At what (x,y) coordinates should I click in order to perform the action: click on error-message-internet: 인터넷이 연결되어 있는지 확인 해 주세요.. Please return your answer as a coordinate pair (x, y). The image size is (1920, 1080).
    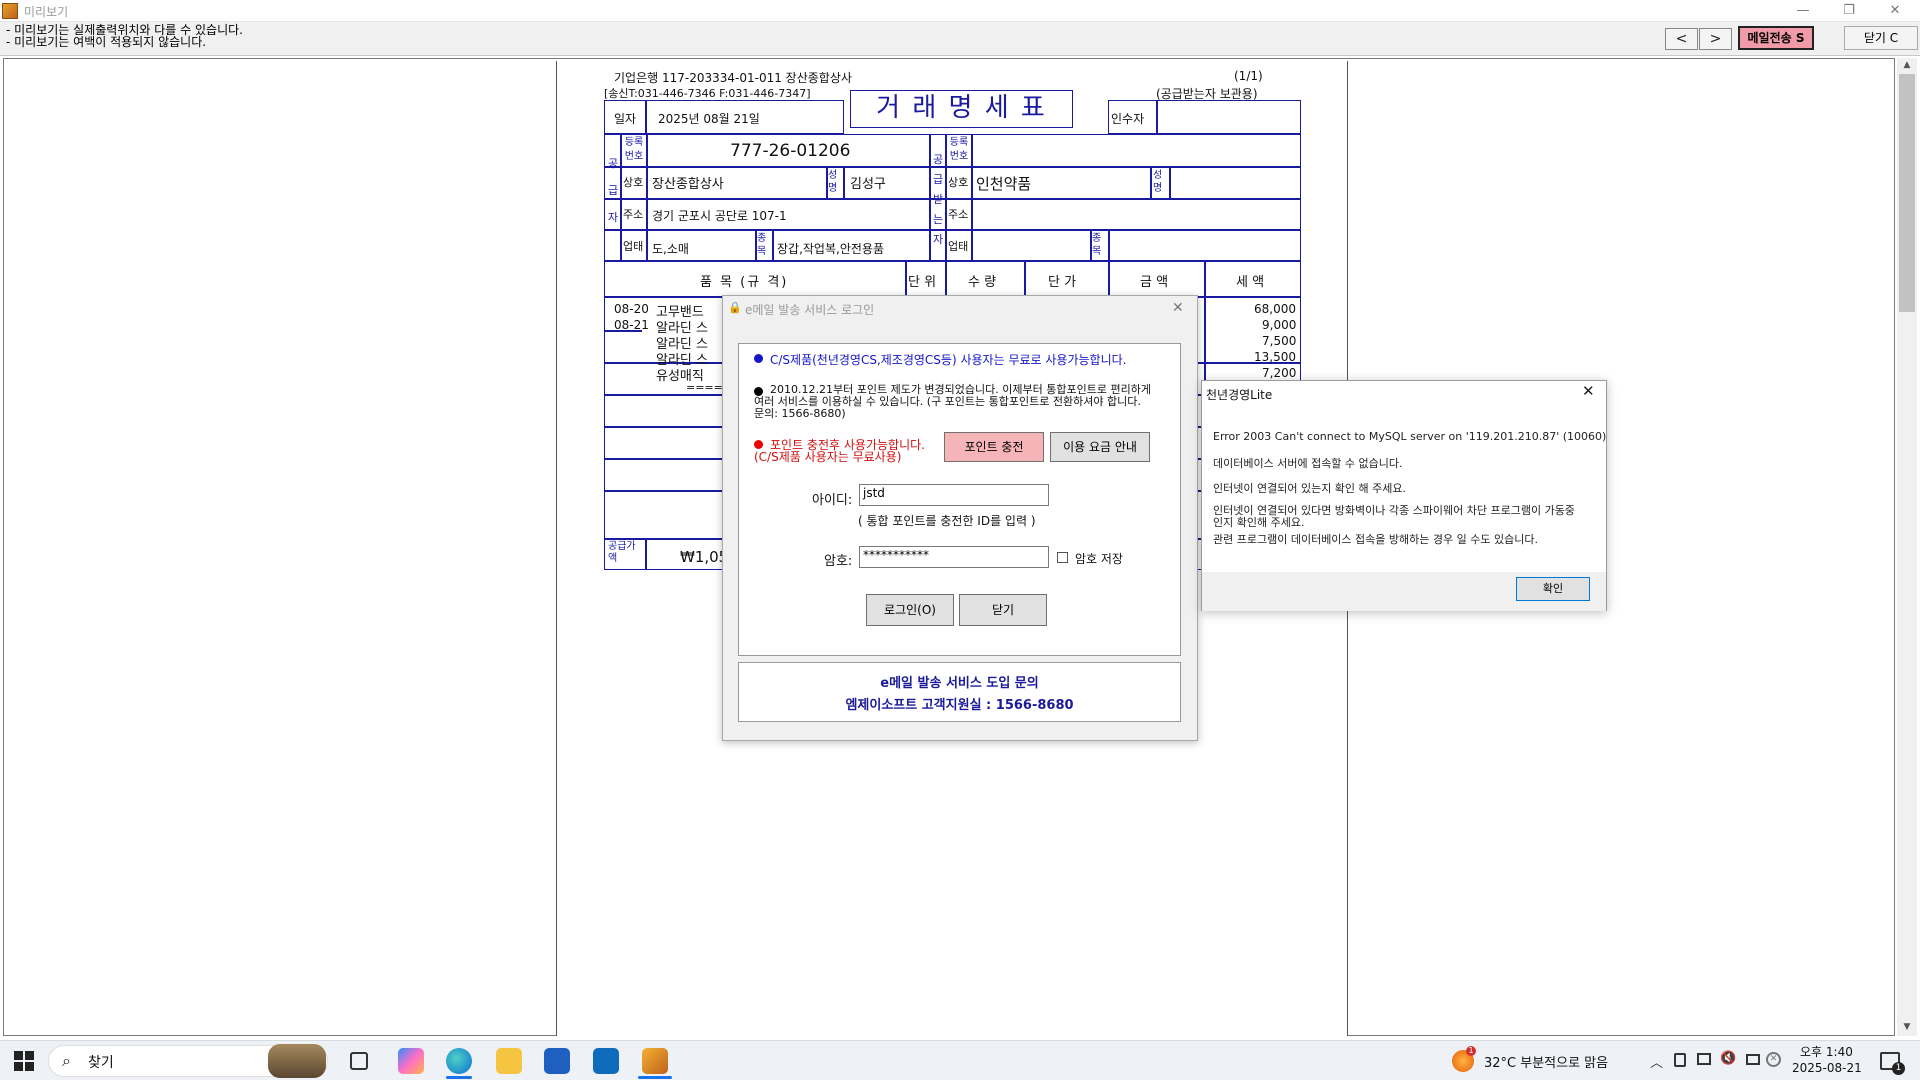
    Looking at the image, I should click on (1310, 488).